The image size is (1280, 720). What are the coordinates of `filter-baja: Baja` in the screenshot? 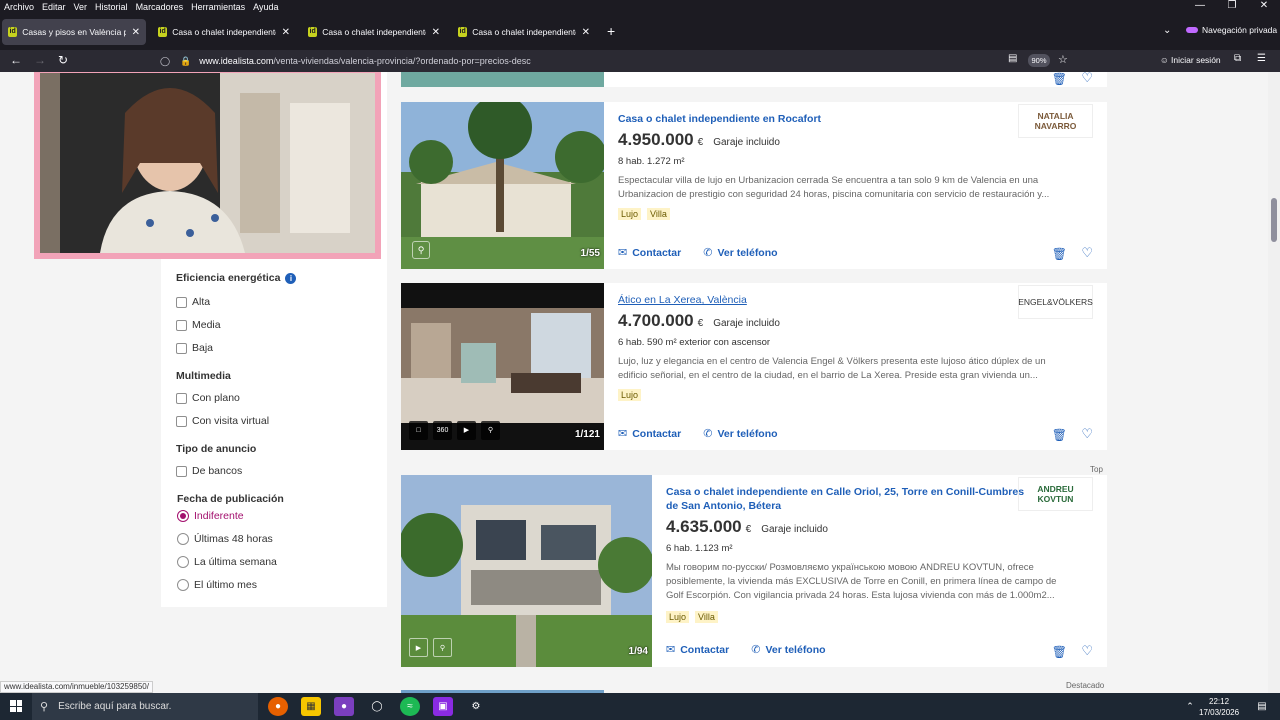 It's located at (194, 348).